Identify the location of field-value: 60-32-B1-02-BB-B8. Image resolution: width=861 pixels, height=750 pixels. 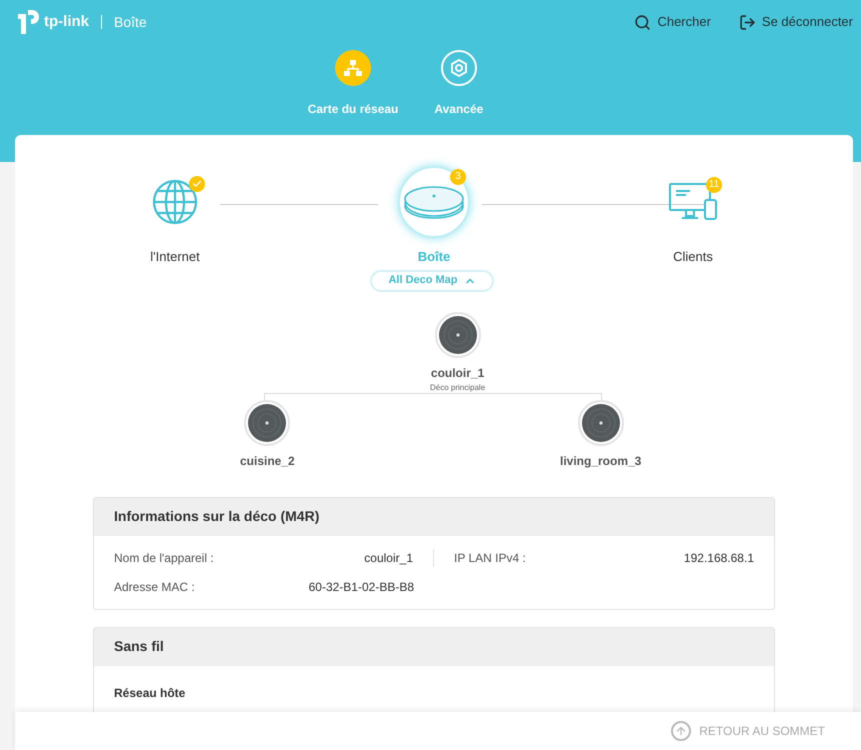
(361, 587).